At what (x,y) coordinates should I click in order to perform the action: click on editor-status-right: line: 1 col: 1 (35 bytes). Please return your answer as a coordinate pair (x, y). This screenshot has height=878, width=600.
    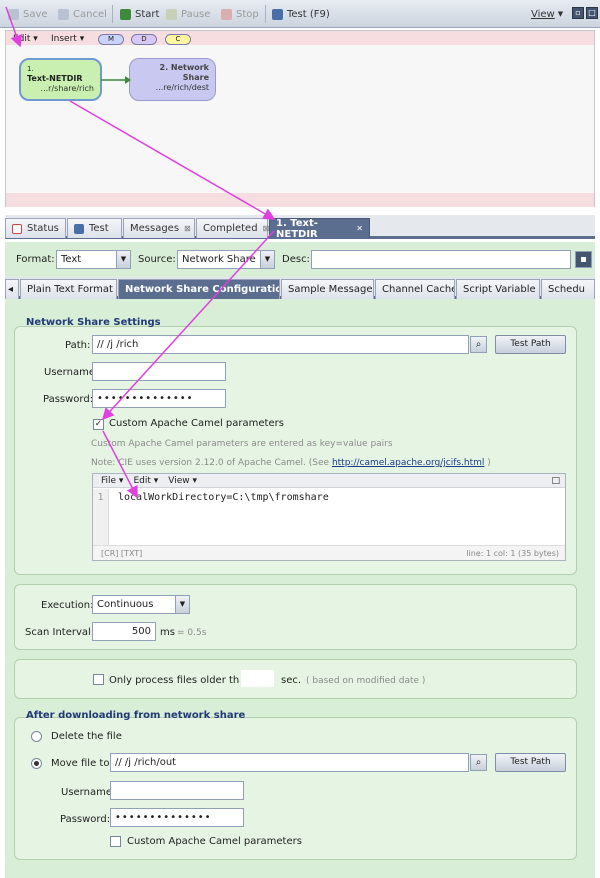
    Looking at the image, I should click on (512, 553).